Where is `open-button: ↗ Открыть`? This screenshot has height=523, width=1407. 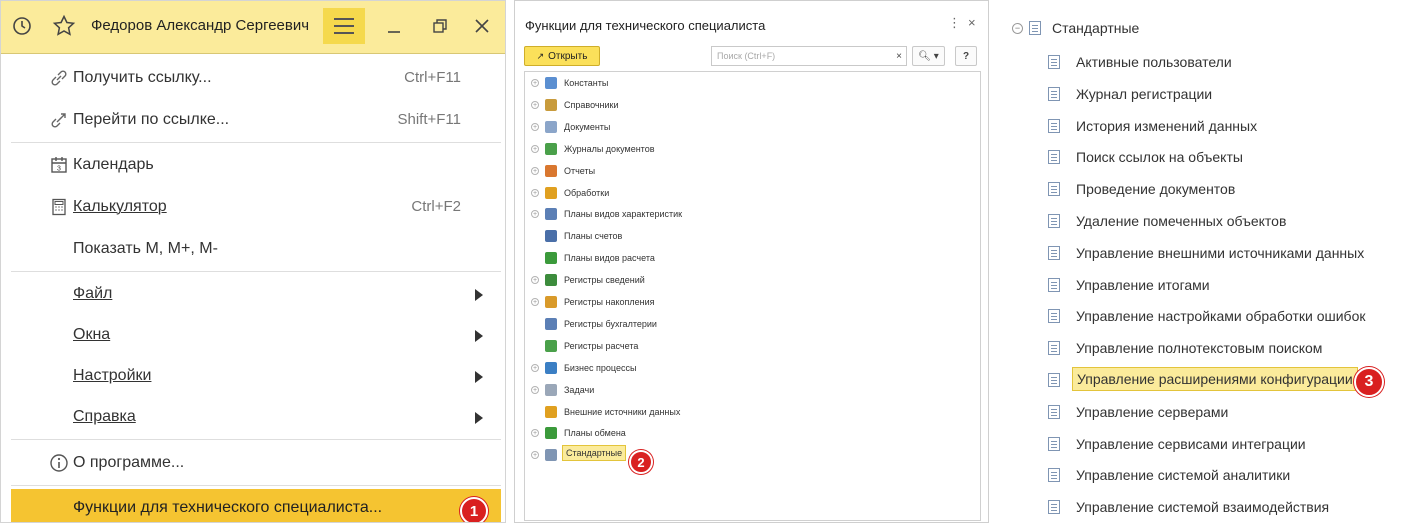
open-button: ↗ Открыть is located at coordinates (562, 56).